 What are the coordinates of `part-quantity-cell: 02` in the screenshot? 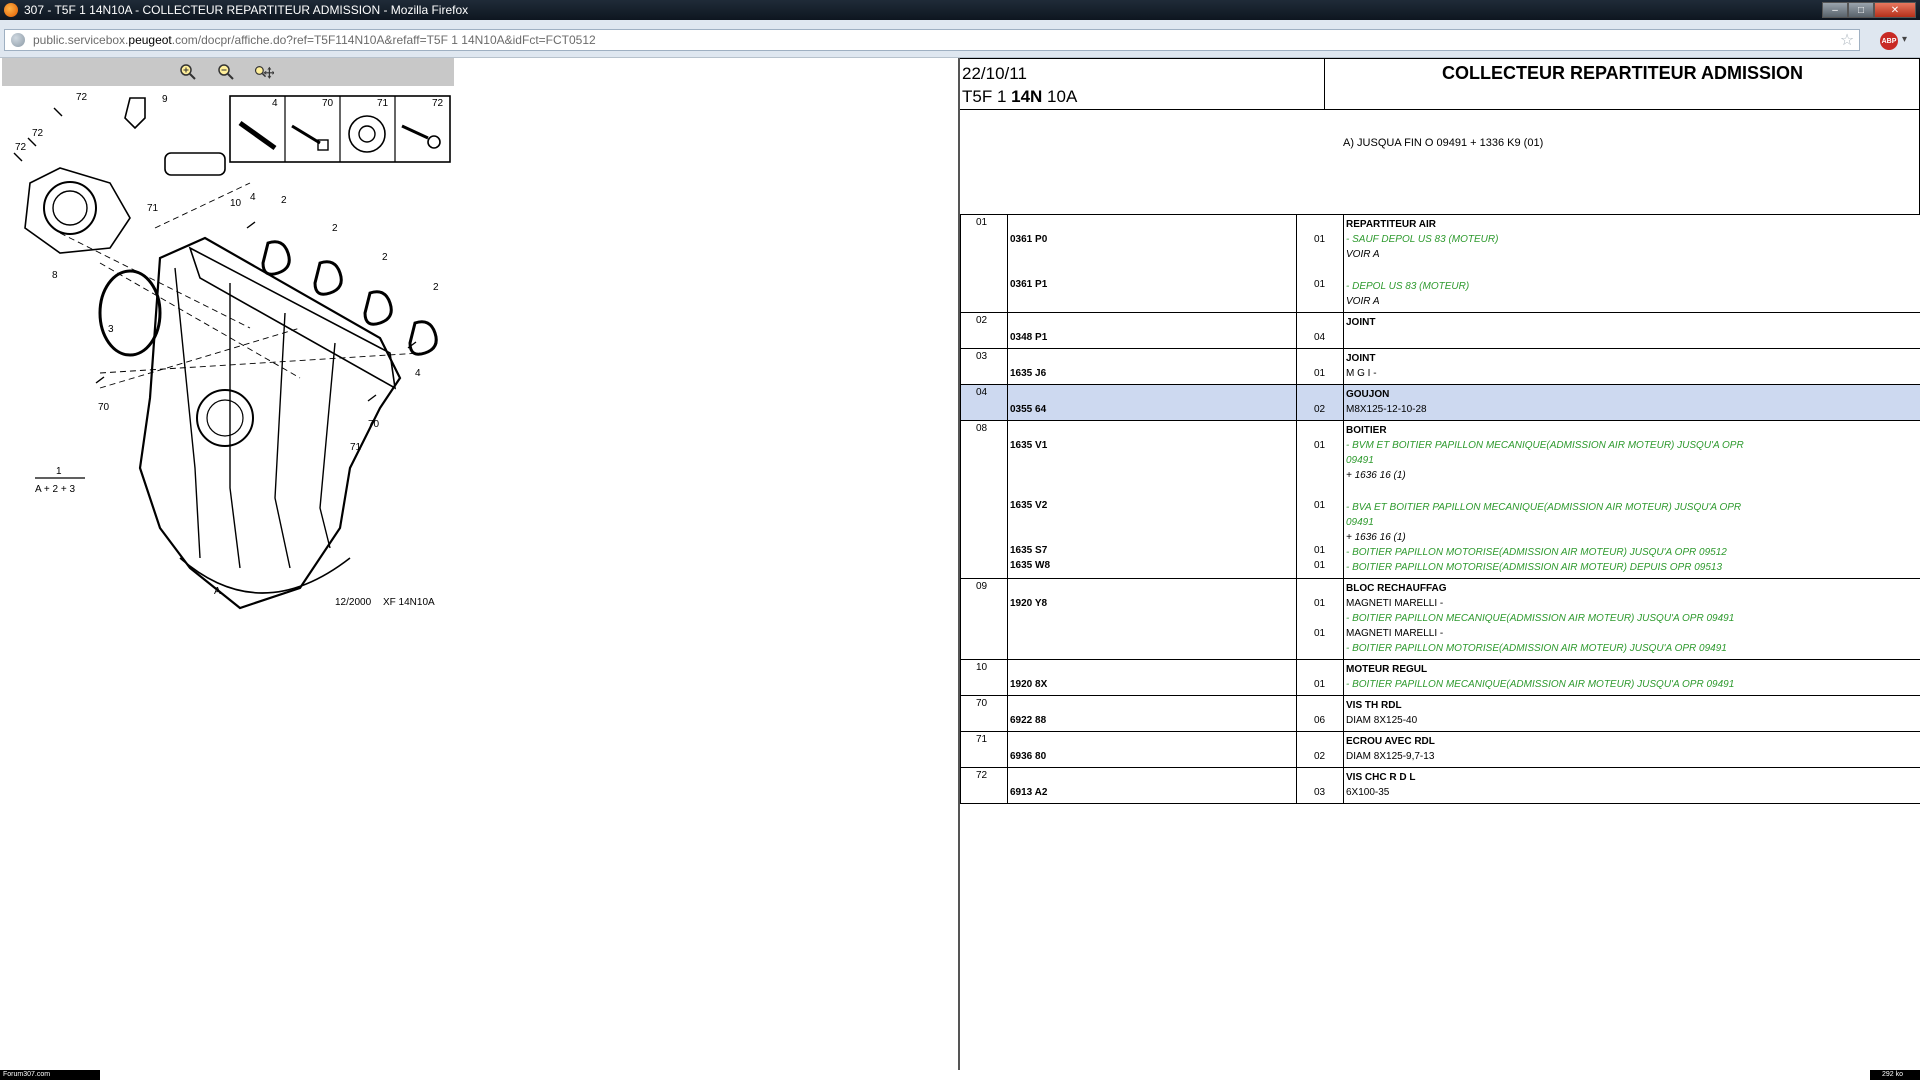 It's located at (1320, 402).